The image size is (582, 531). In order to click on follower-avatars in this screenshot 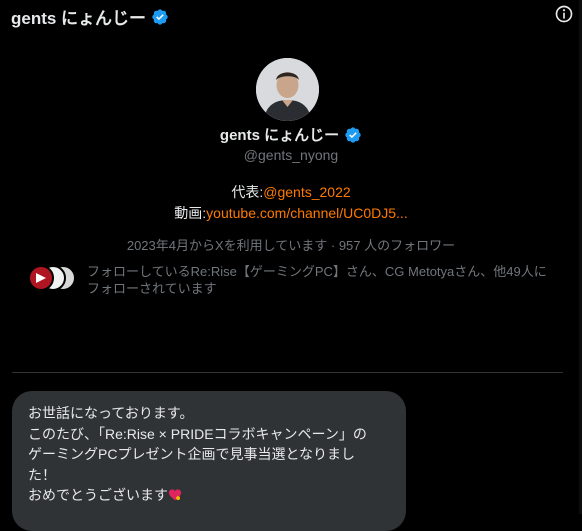, I will do `click(54, 278)`.